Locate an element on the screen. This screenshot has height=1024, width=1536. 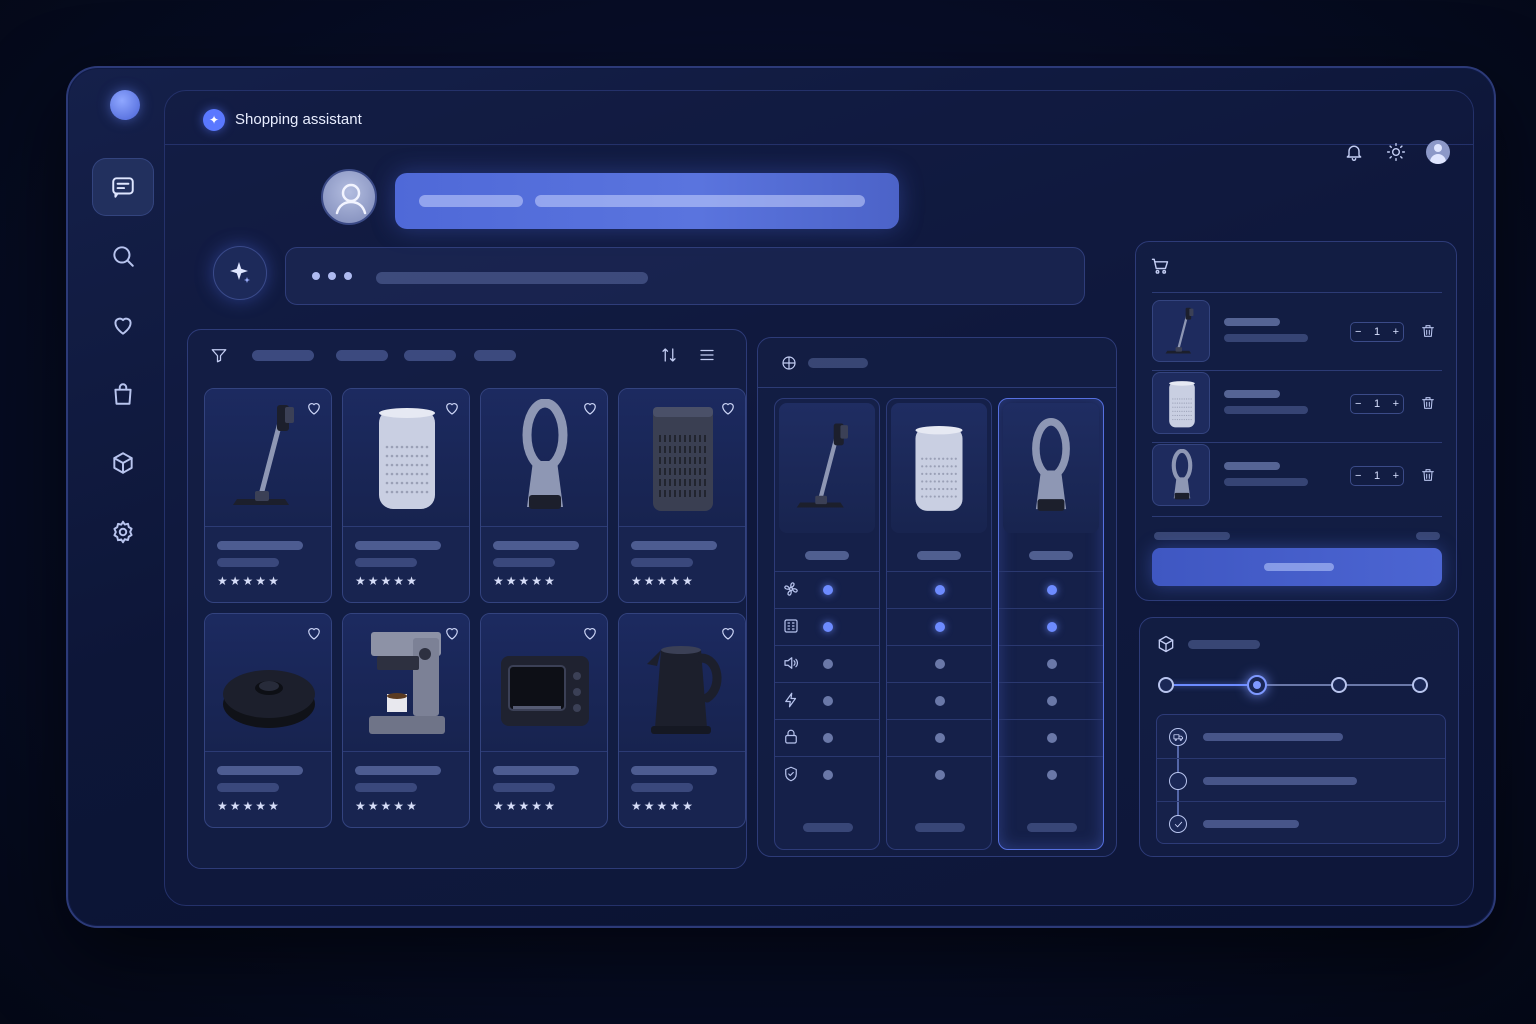
user-icon is located at coordinates (351, 199).